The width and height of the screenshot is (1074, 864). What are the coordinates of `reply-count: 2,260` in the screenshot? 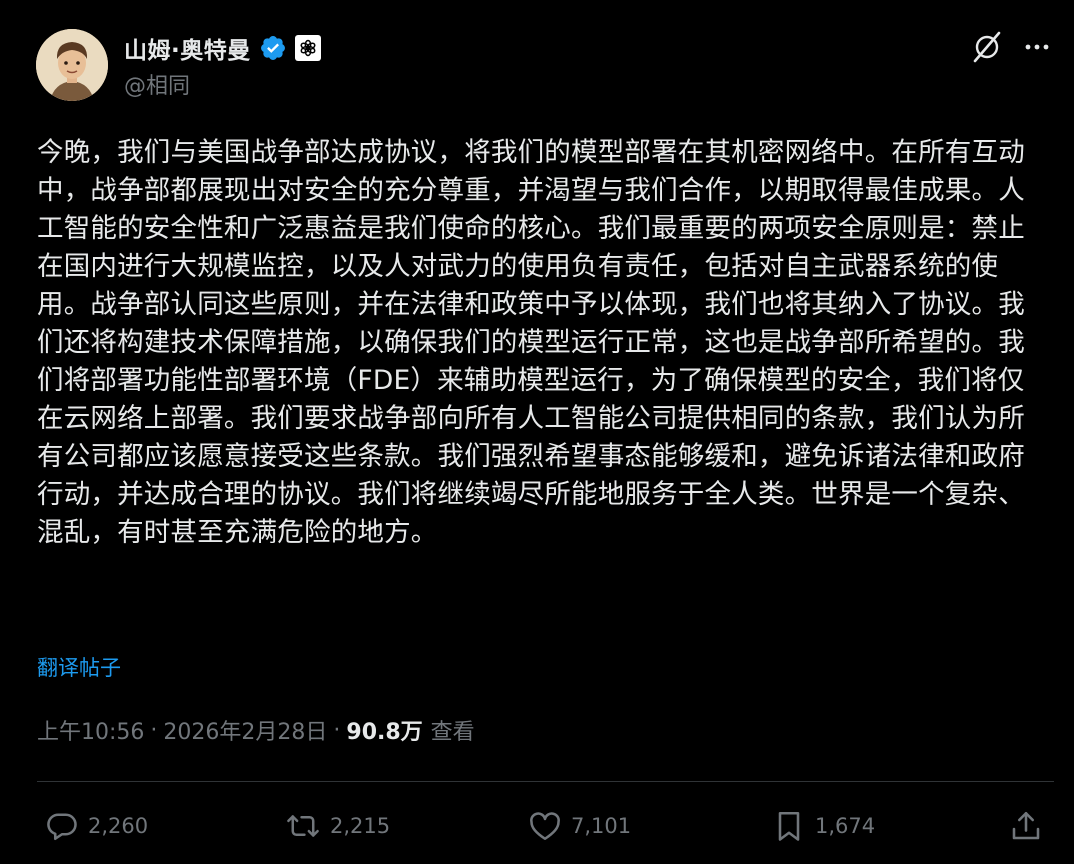 It's located at (118, 826).